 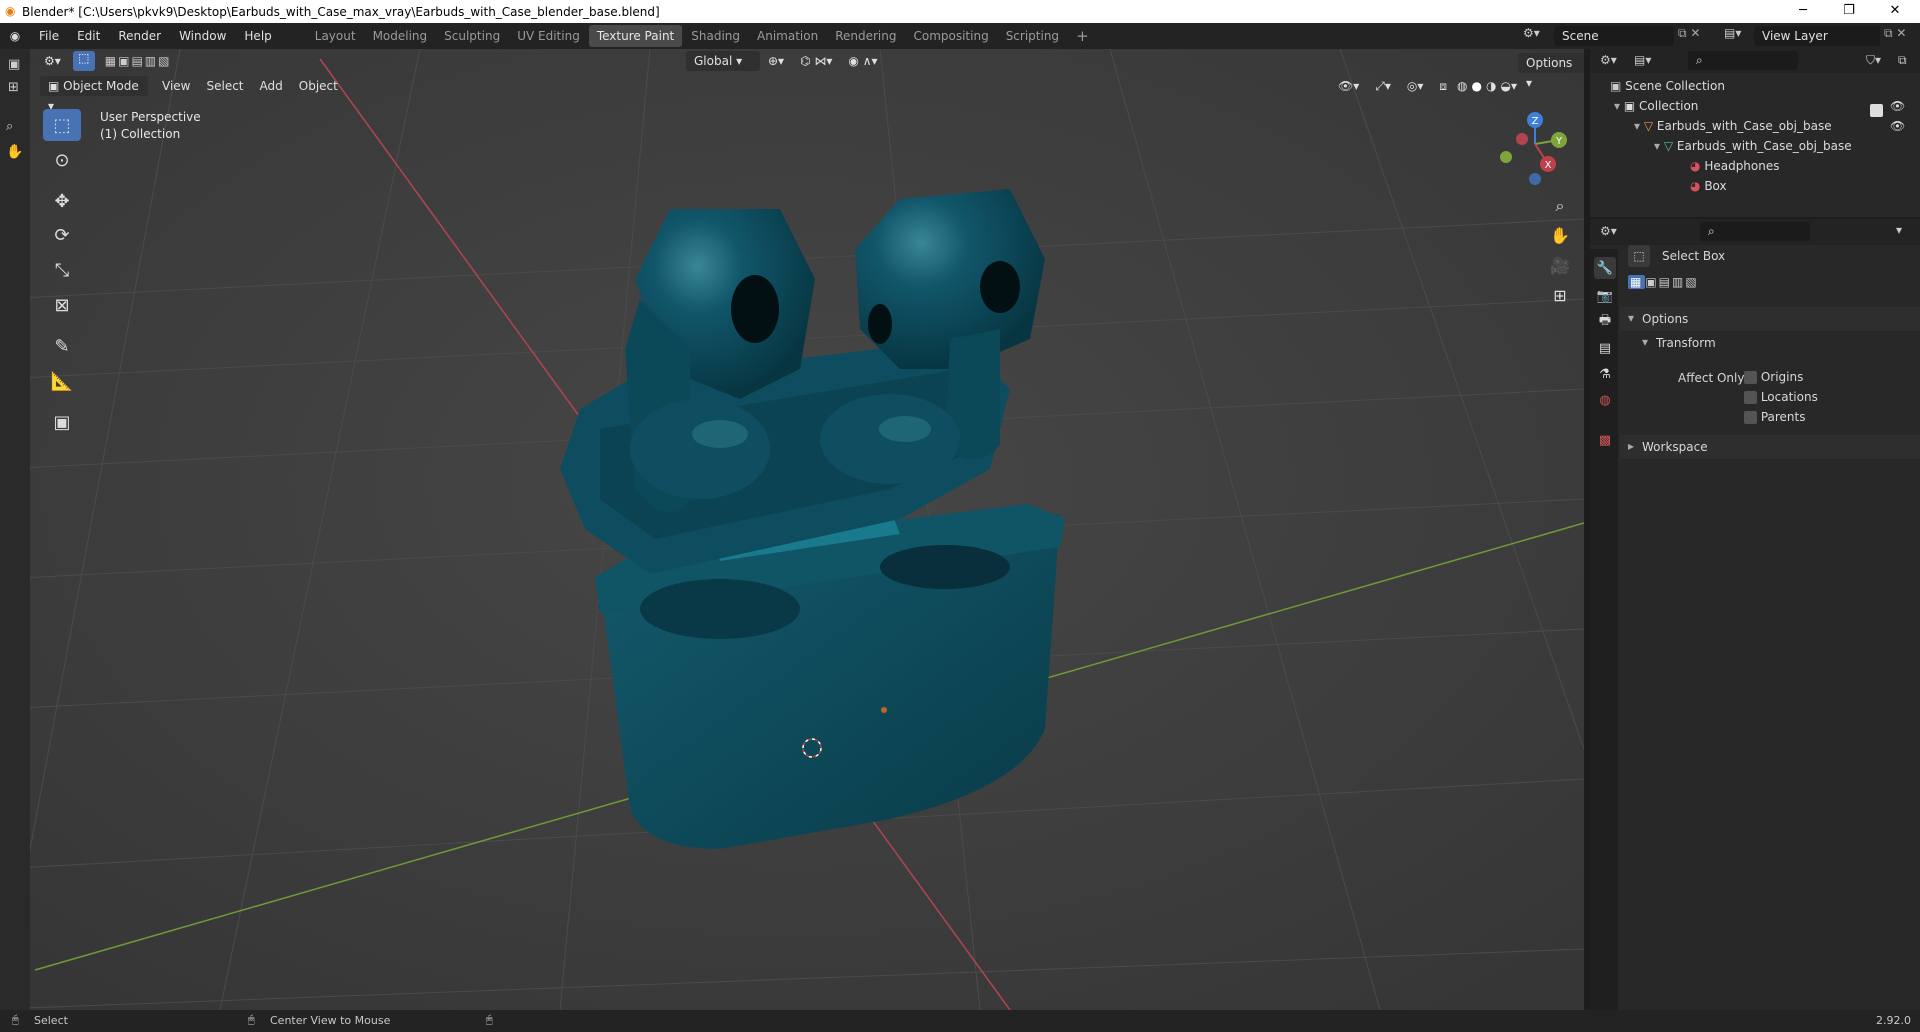 I want to click on viewport-menu-add: Add, so click(x=271, y=86).